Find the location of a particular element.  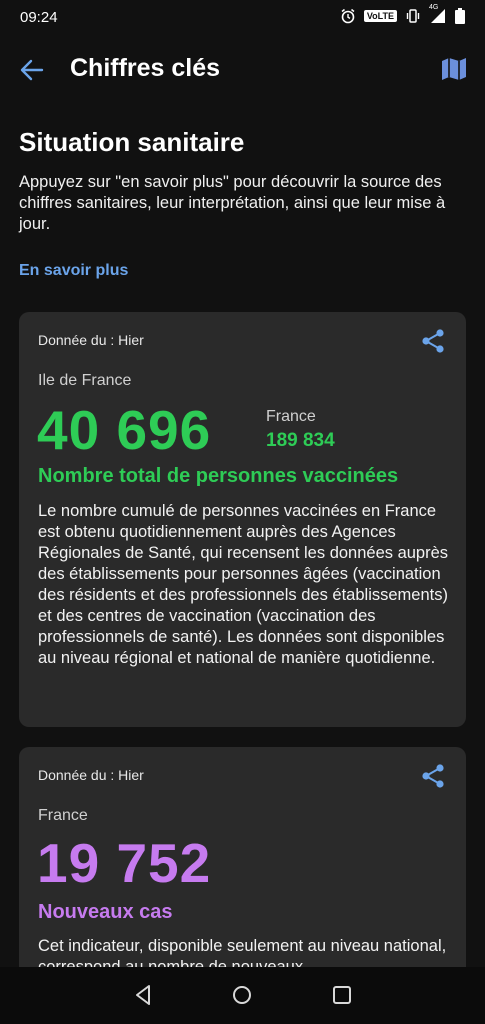

national-label: France is located at coordinates (291, 416).